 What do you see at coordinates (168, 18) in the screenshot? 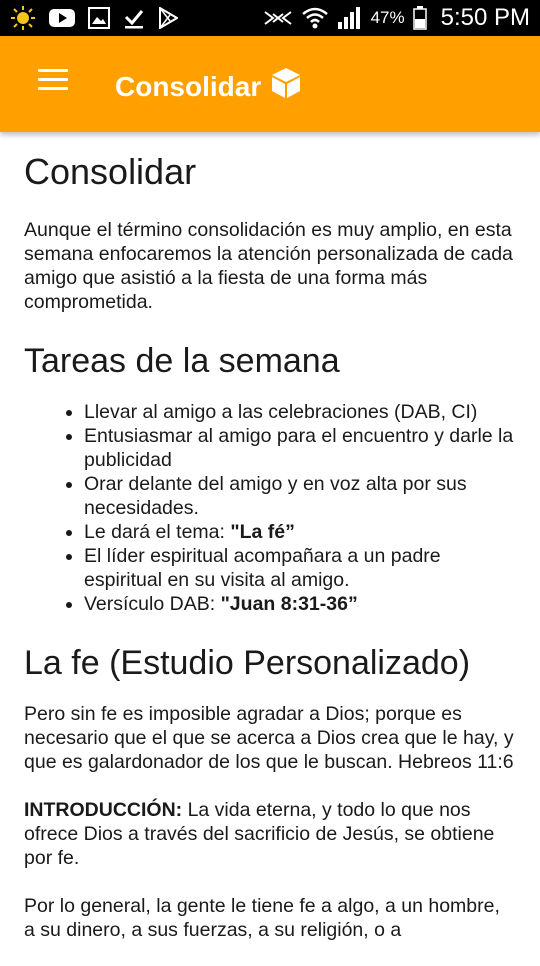
I see `play-store-icon` at bounding box center [168, 18].